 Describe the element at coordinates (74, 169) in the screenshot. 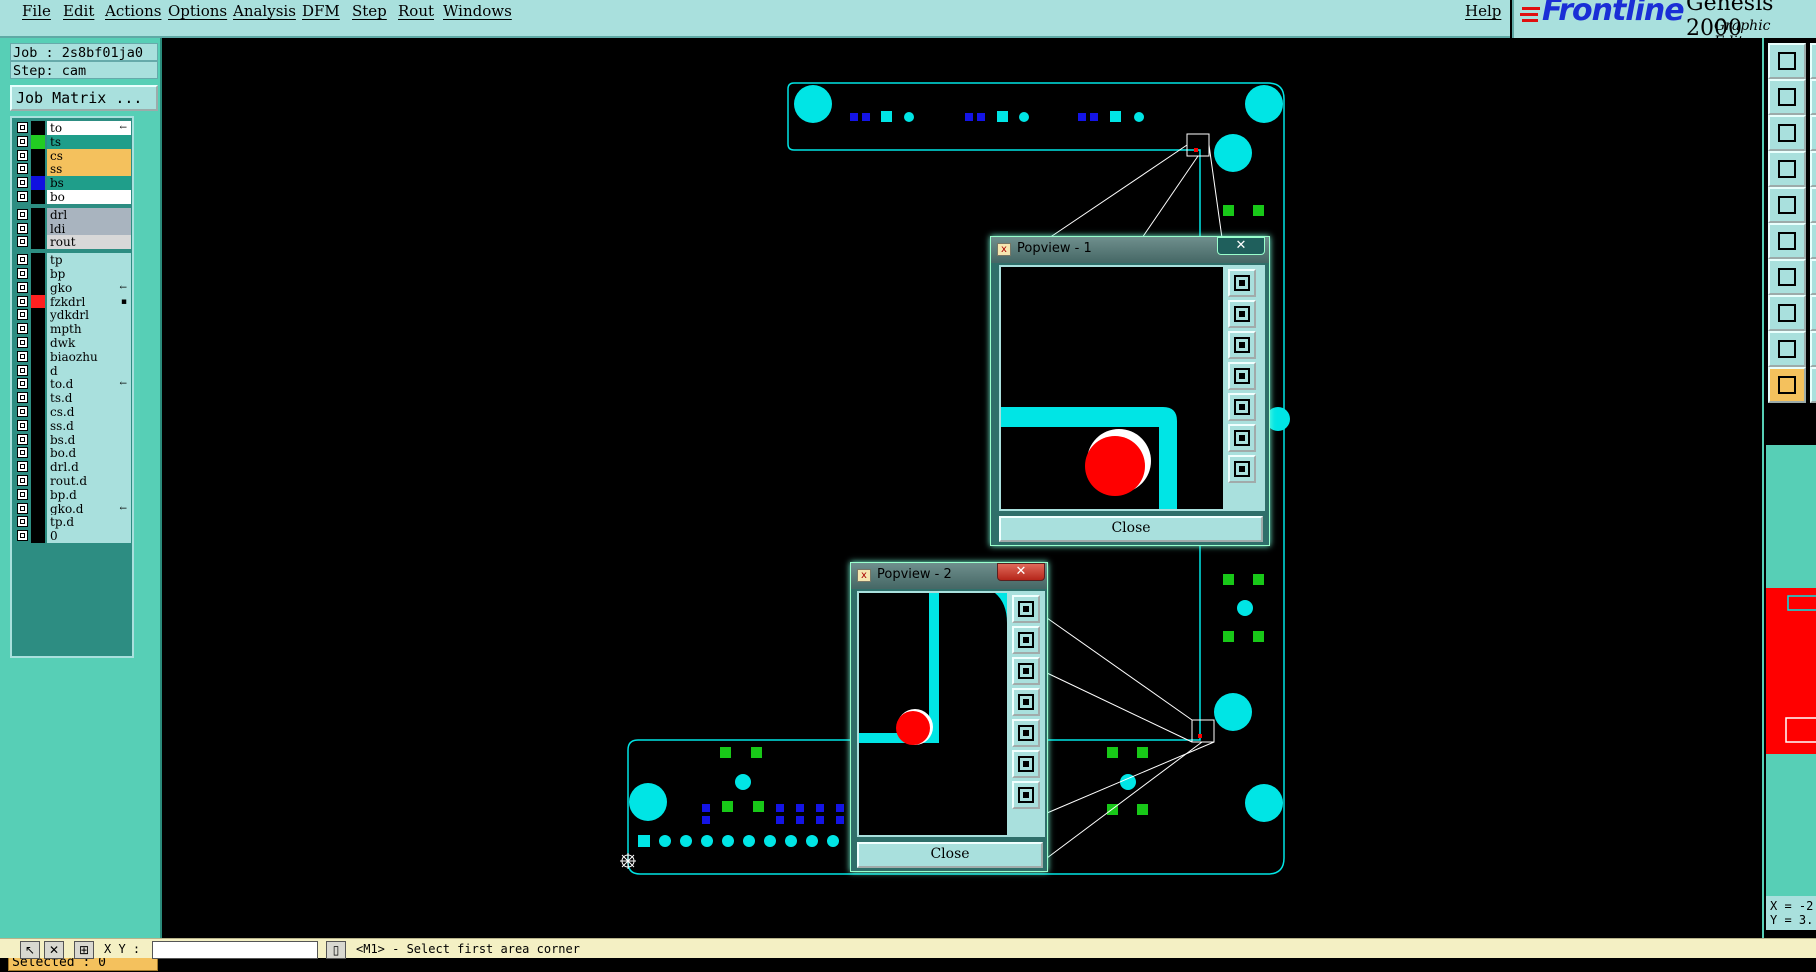

I see `layer-row: ss` at that location.